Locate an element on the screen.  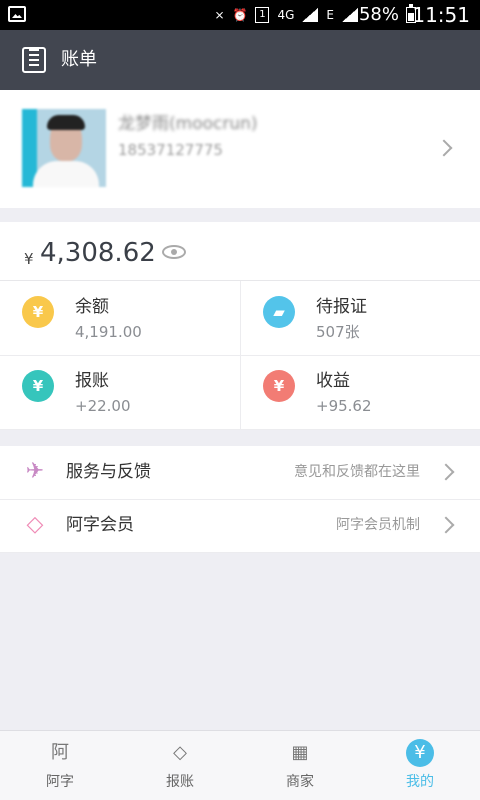
tab-my: ¥ 我的 is located at coordinates (420, 767).